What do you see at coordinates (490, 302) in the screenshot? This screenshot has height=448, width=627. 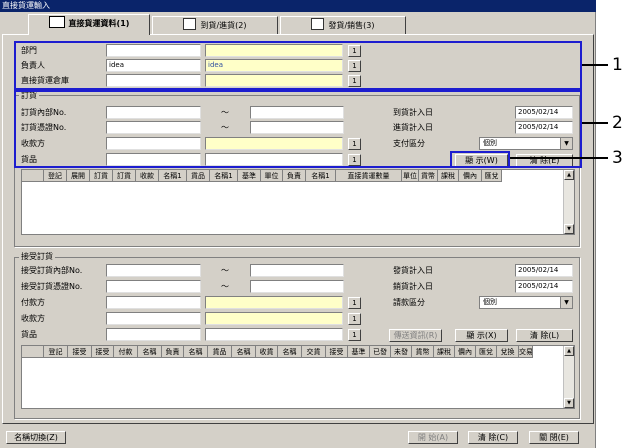 I see `billing-type-value: 個別` at bounding box center [490, 302].